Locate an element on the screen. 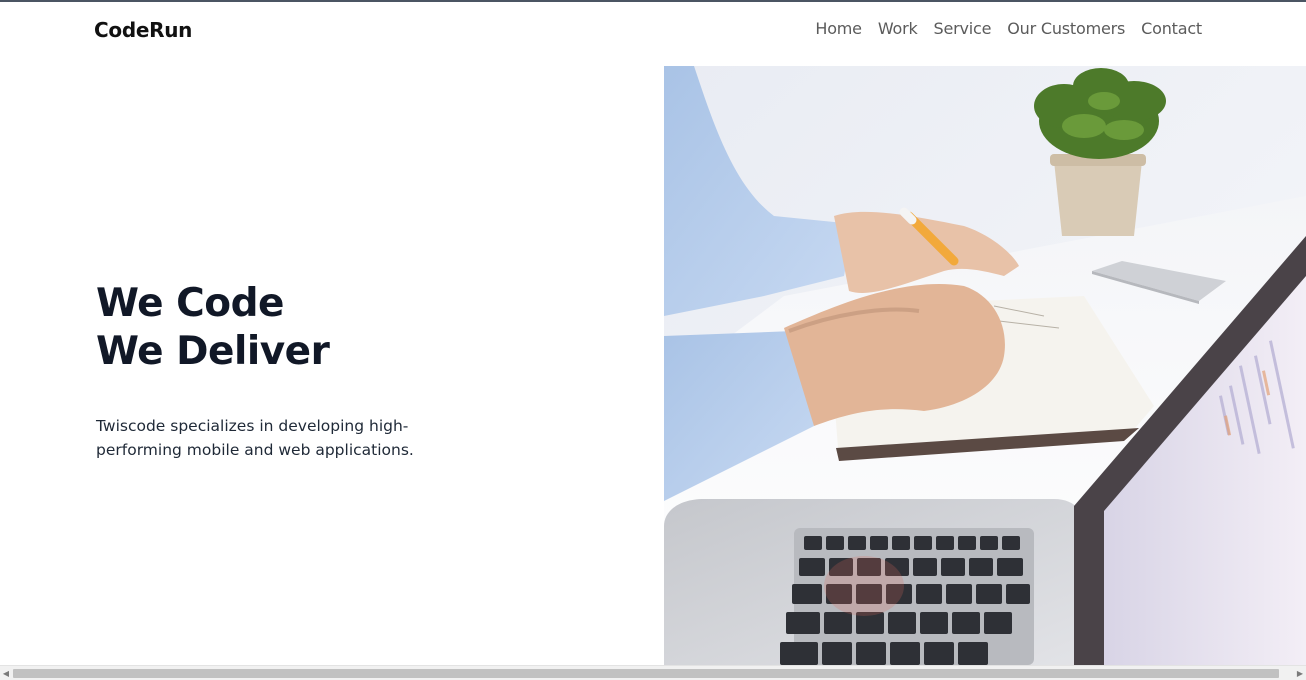 The image size is (1306, 680). nav-our-customers: Our Customers is located at coordinates (1066, 28).